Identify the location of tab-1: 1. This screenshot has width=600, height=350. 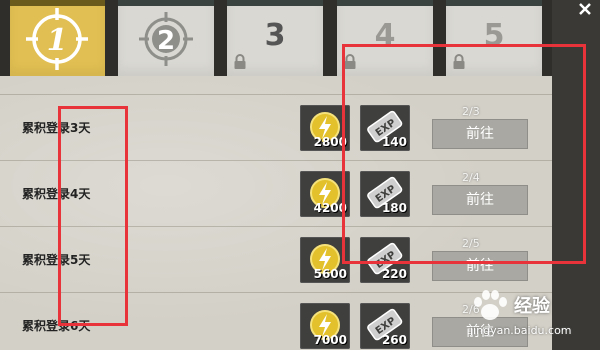
(57, 39).